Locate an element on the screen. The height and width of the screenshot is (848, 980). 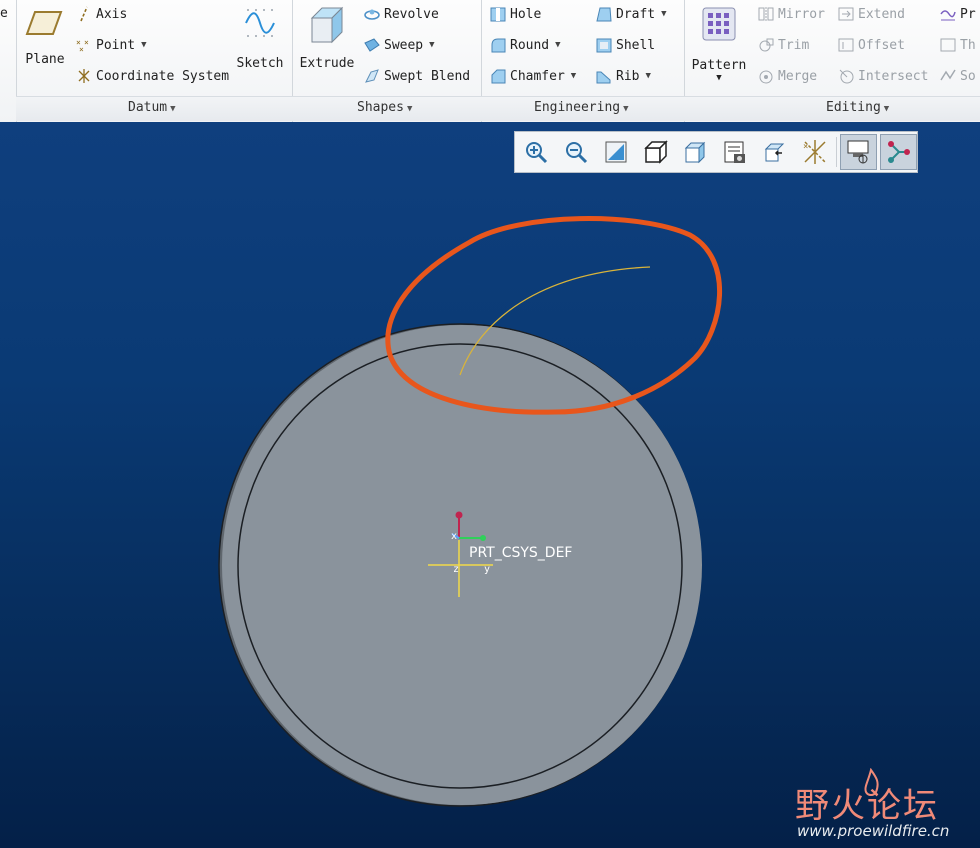
point-button: × × × Point ▼ is located at coordinates (111, 45).